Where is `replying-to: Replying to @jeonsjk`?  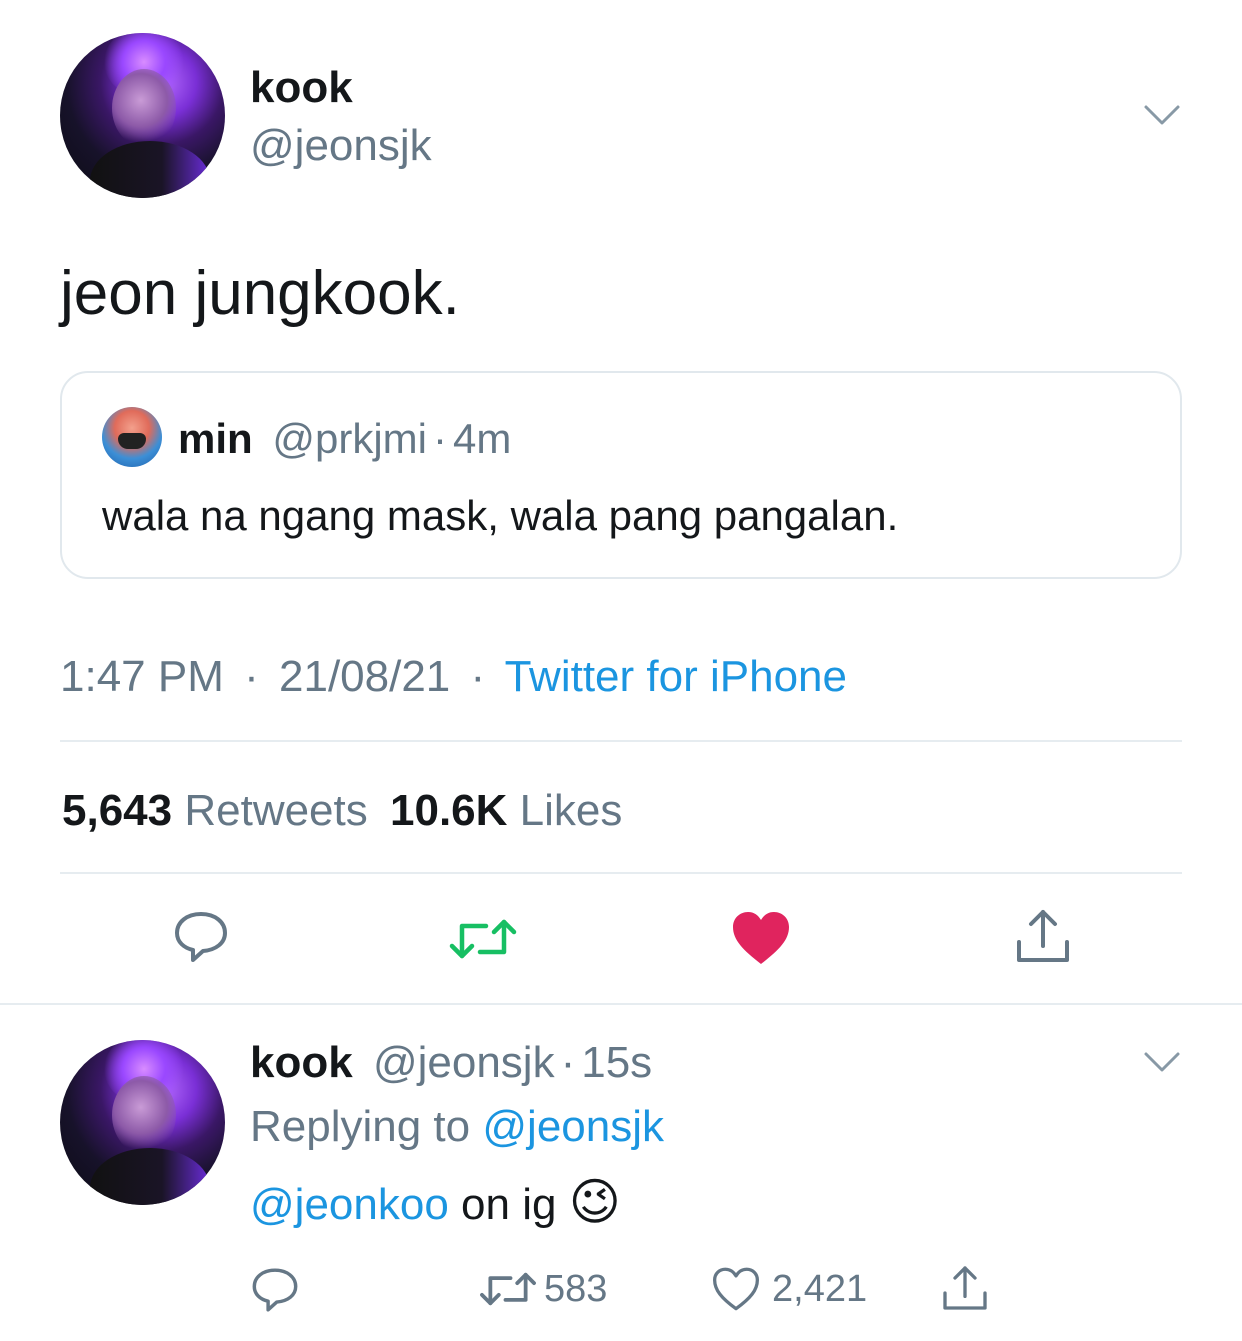 replying-to: Replying to @jeonsjk is located at coordinates (457, 1127).